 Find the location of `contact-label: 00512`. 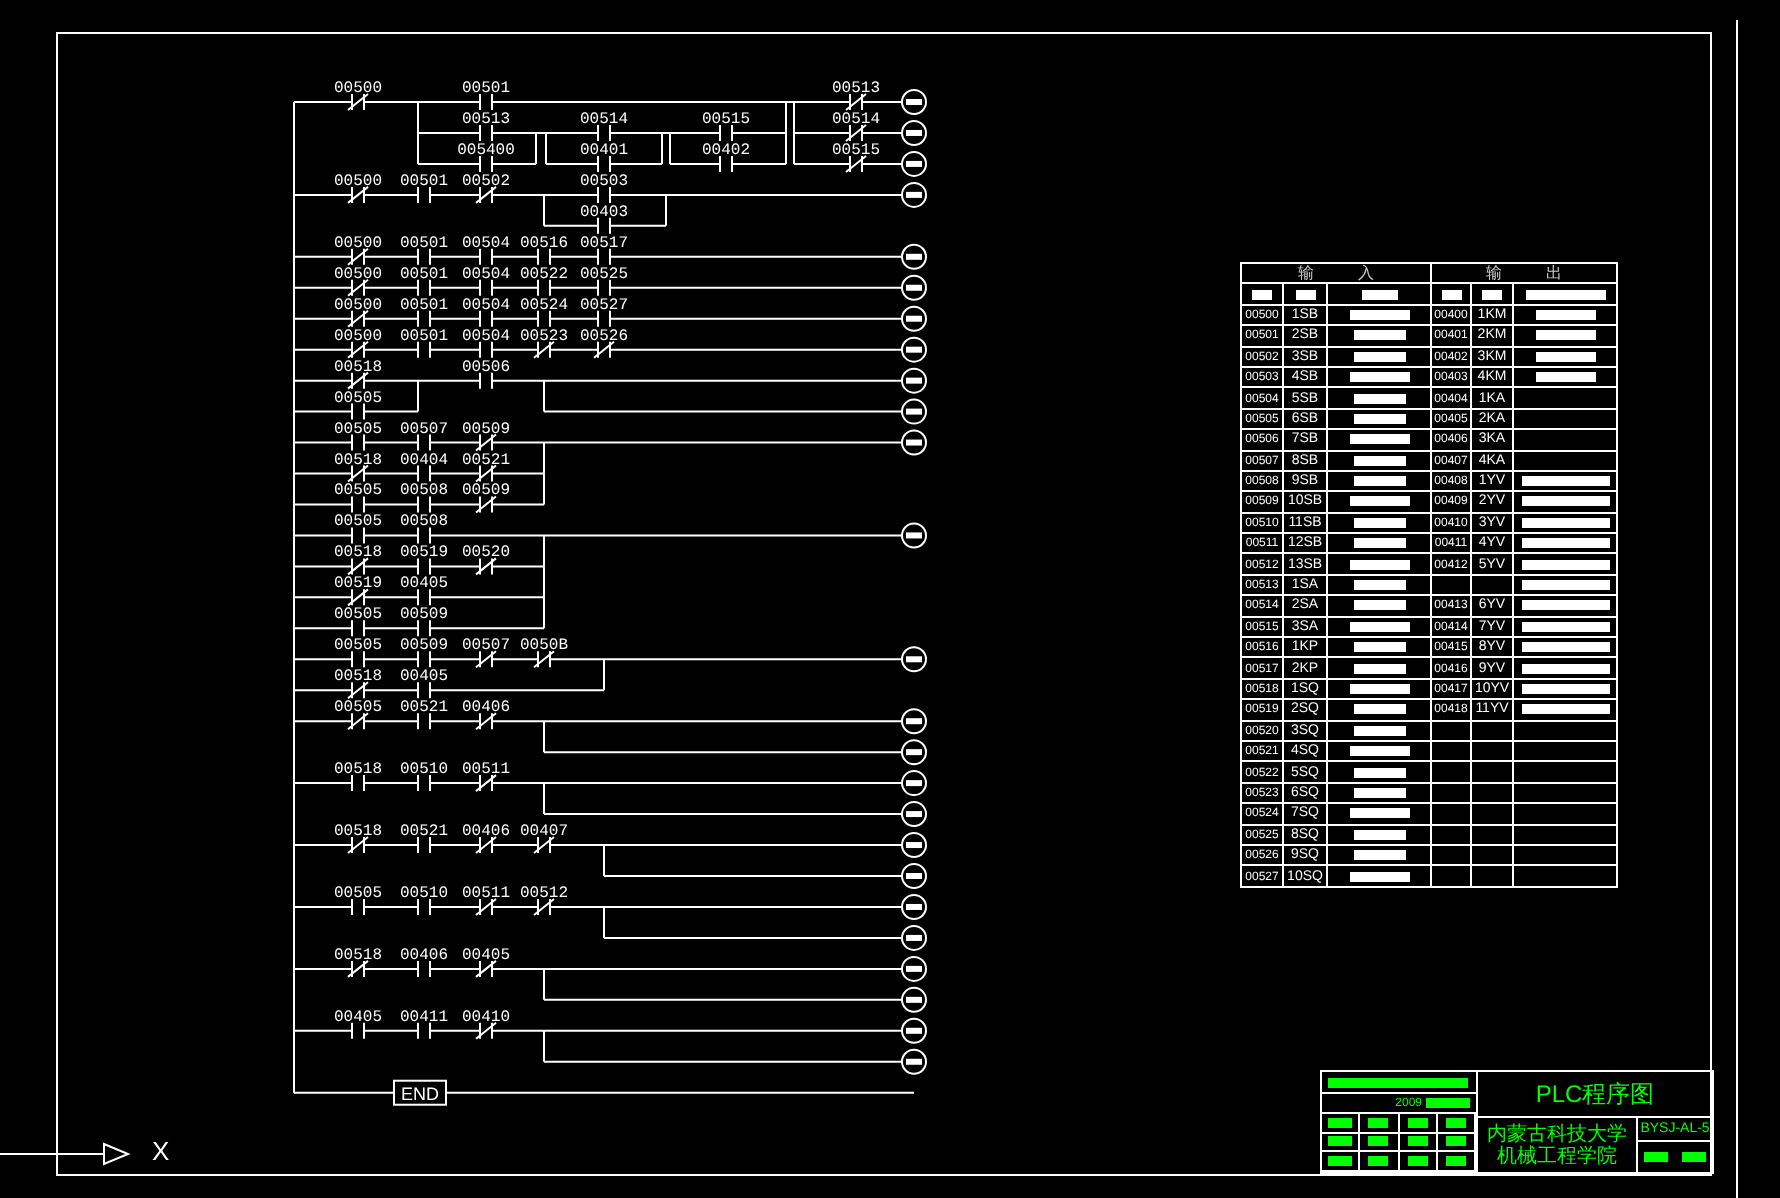

contact-label: 00512 is located at coordinates (544, 893).